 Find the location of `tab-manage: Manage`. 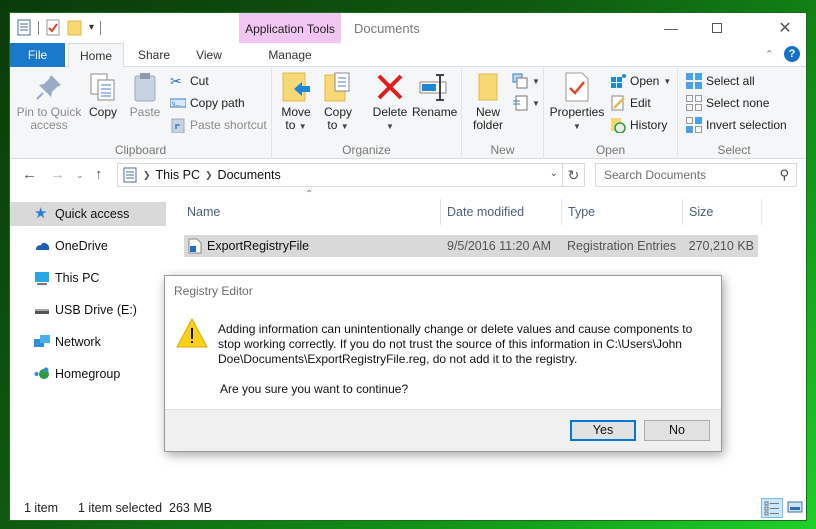

tab-manage: Manage is located at coordinates (290, 55).